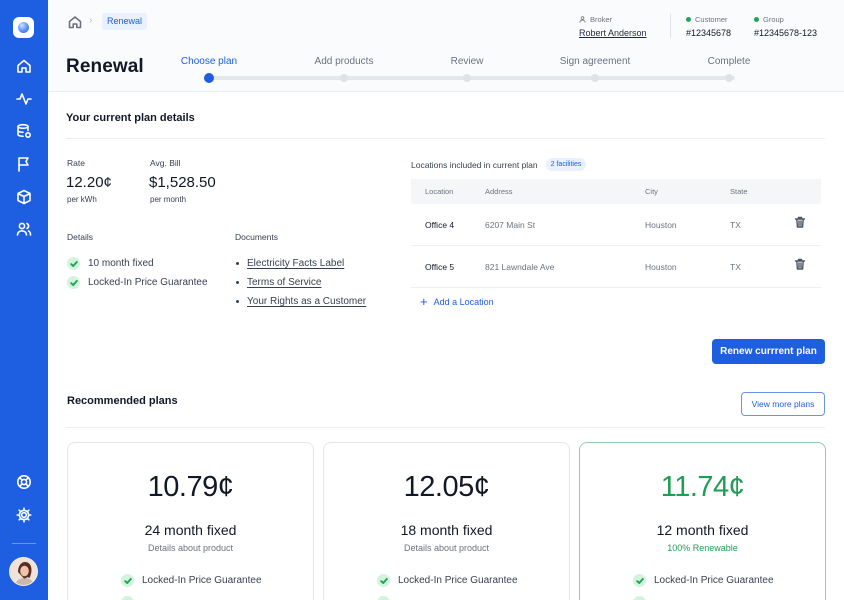 This screenshot has height=600, width=844. What do you see at coordinates (688, 19) in the screenshot?
I see `customer-status-dot` at bounding box center [688, 19].